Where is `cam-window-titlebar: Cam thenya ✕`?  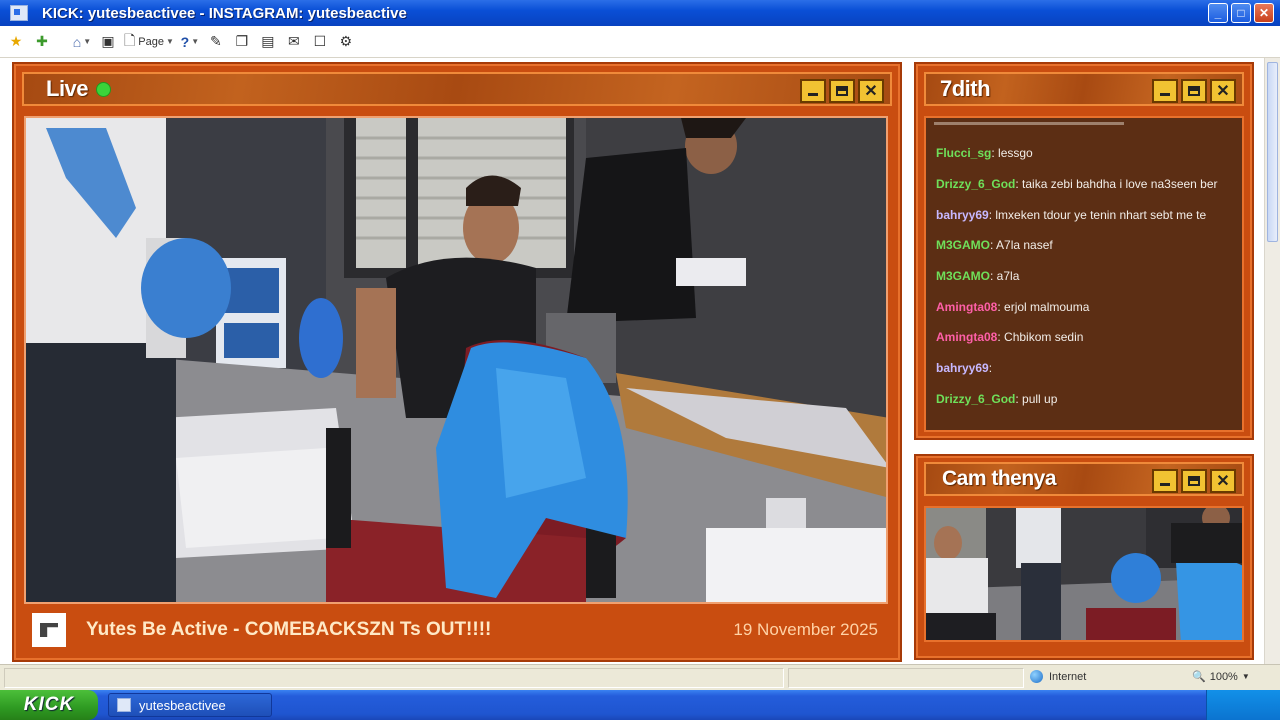
cam-window-titlebar: Cam thenya ✕ is located at coordinates (1084, 479).